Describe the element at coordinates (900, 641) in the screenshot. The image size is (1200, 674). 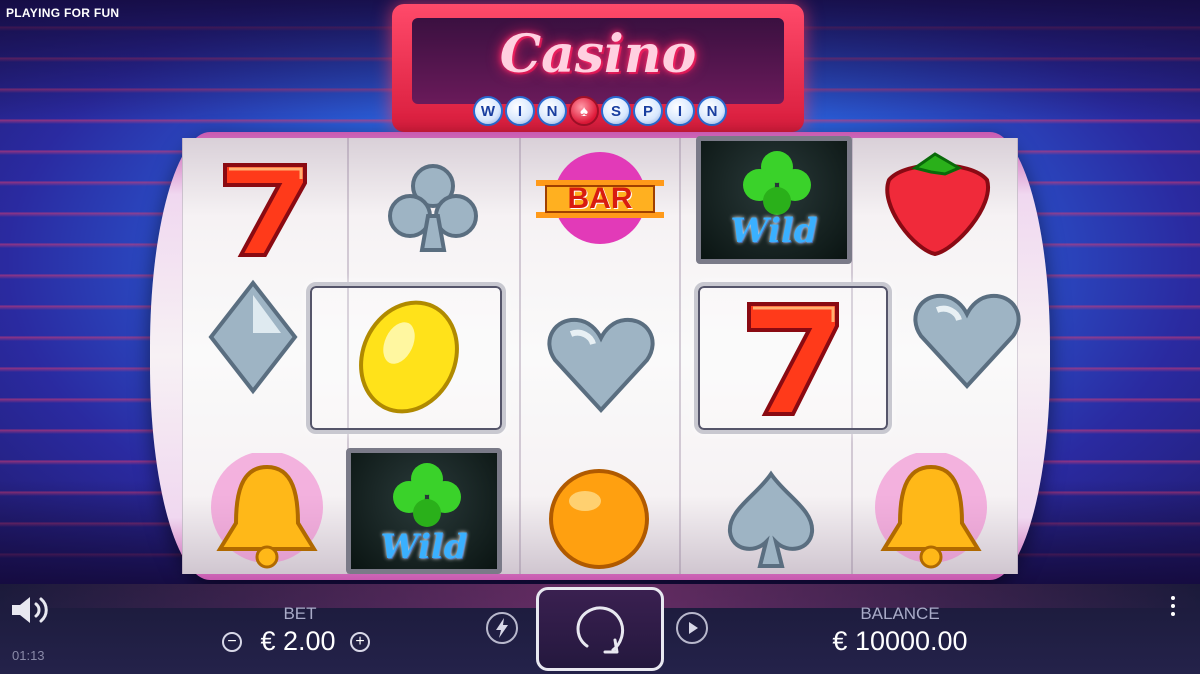
I see `balance-value: € 10000.00` at that location.